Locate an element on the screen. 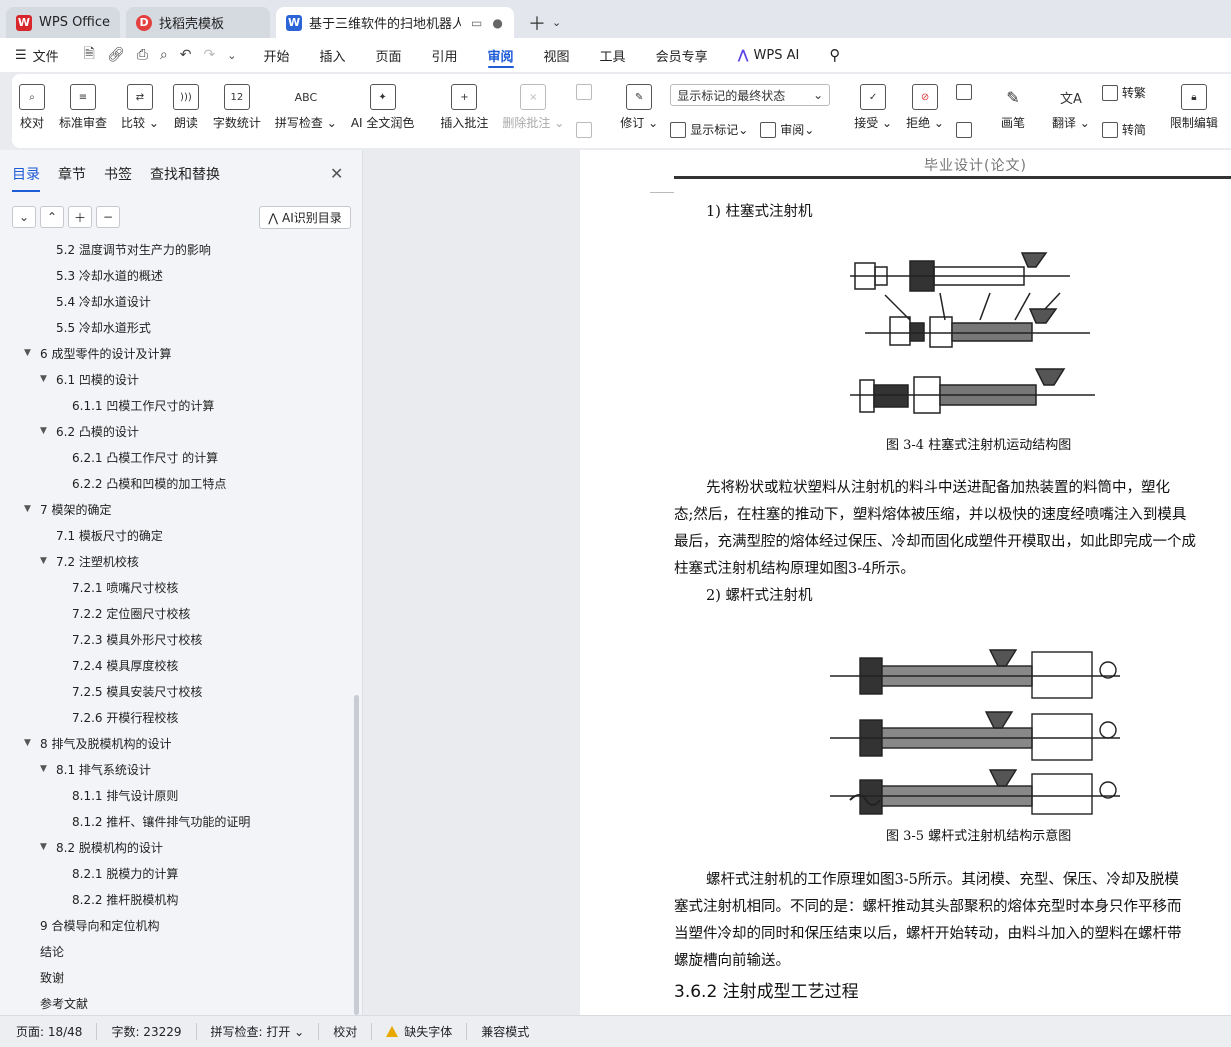 The image size is (1231, 1047). next-comment-button is located at coordinates (586, 130).